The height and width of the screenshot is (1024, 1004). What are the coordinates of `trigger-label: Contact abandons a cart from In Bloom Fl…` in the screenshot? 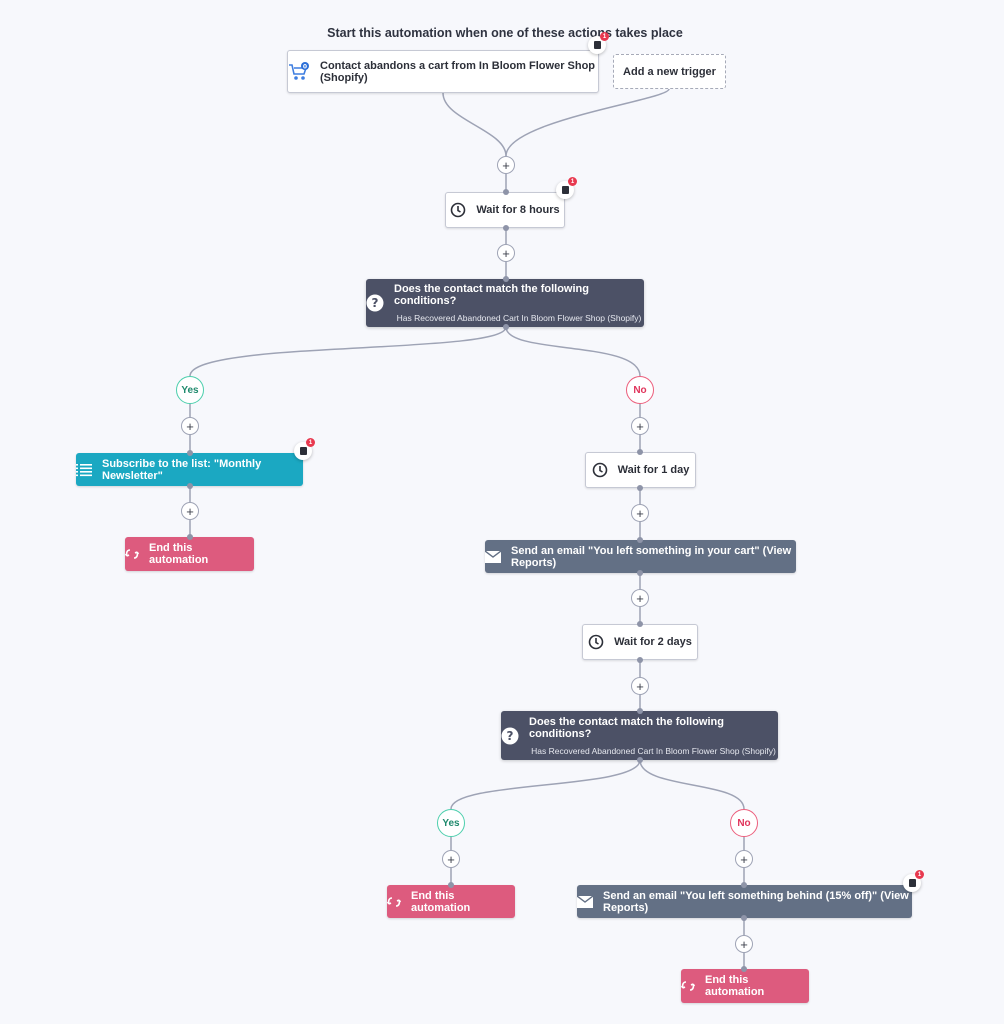 It's located at (458, 71).